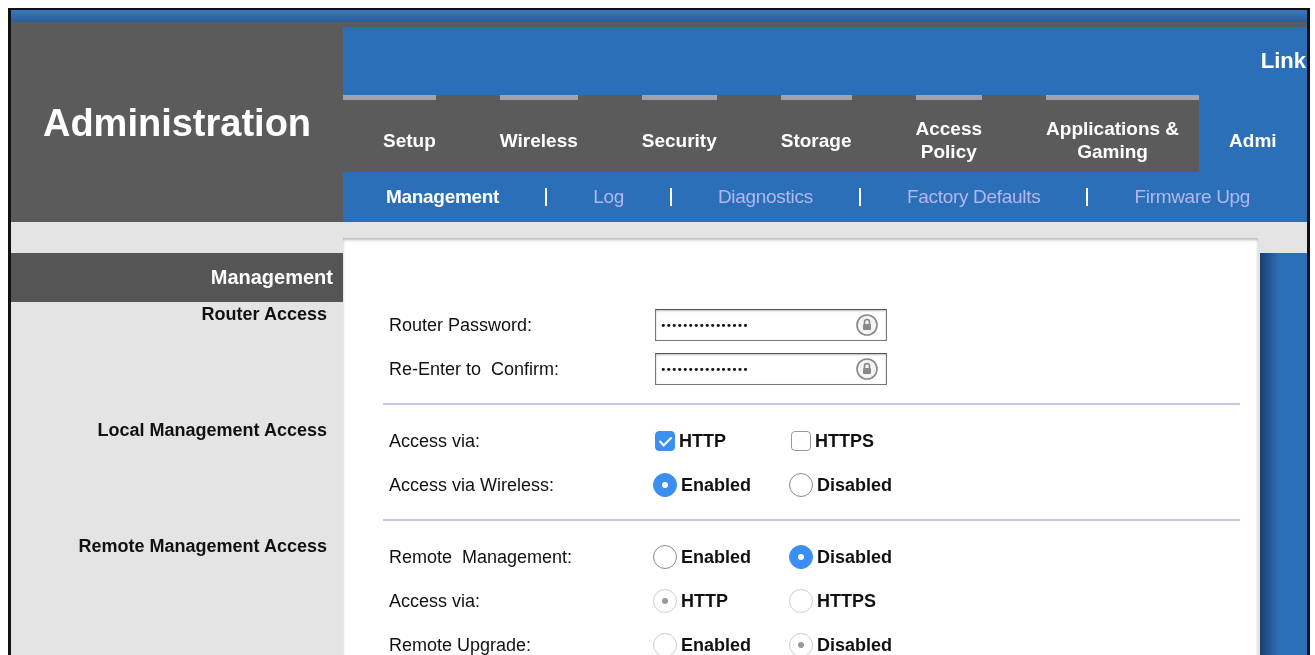 This screenshot has width=1315, height=655. Describe the element at coordinates (177, 123) in the screenshot. I see `page-title: Administration` at that location.